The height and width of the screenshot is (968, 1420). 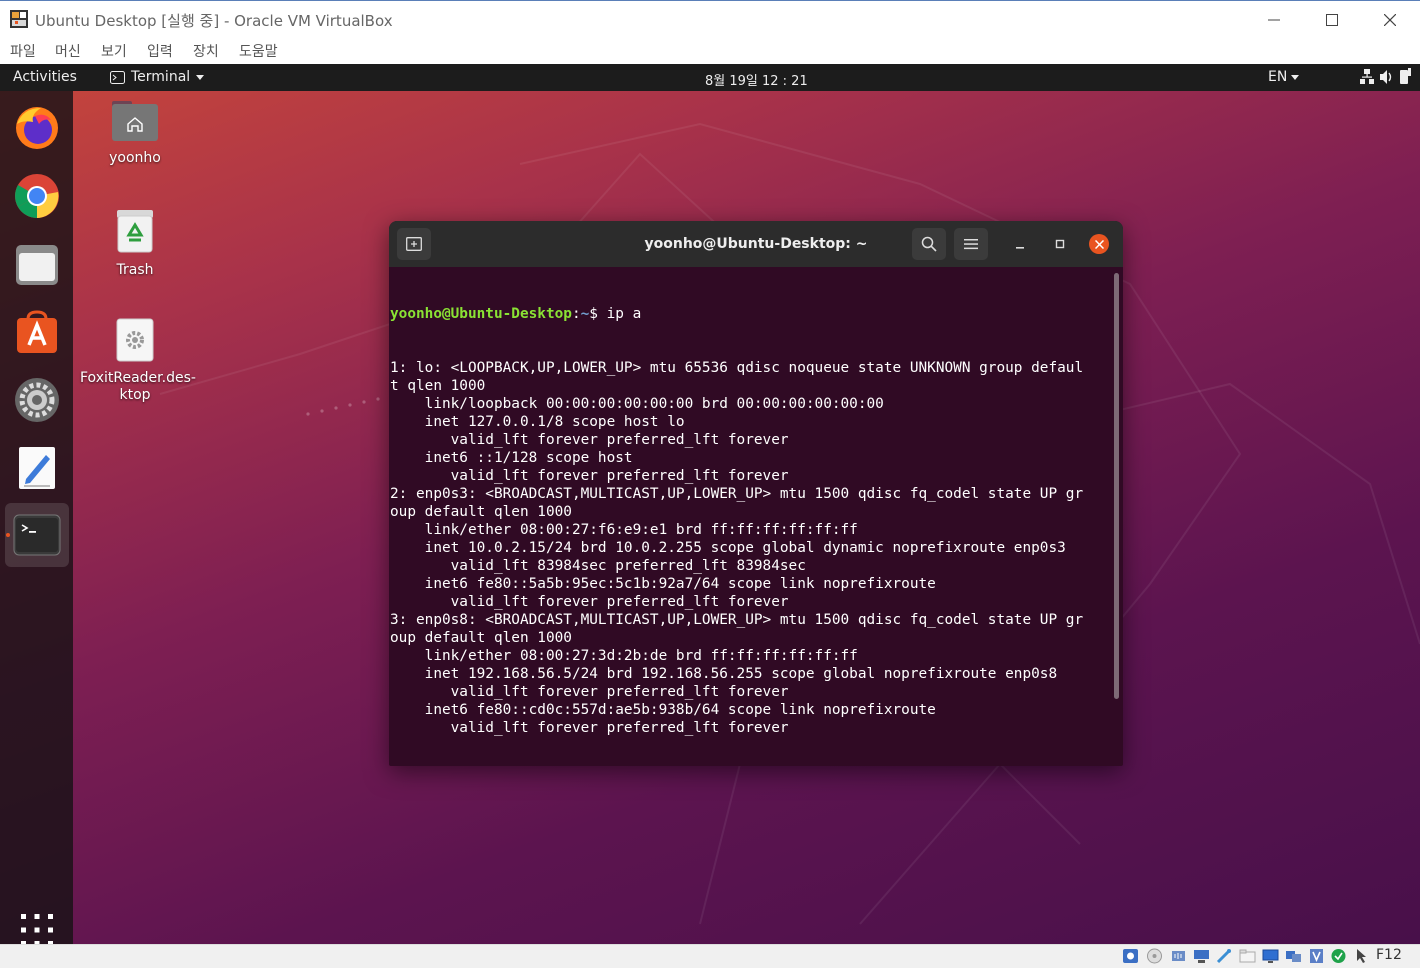 I want to click on app-menu: Terminal, so click(x=157, y=77).